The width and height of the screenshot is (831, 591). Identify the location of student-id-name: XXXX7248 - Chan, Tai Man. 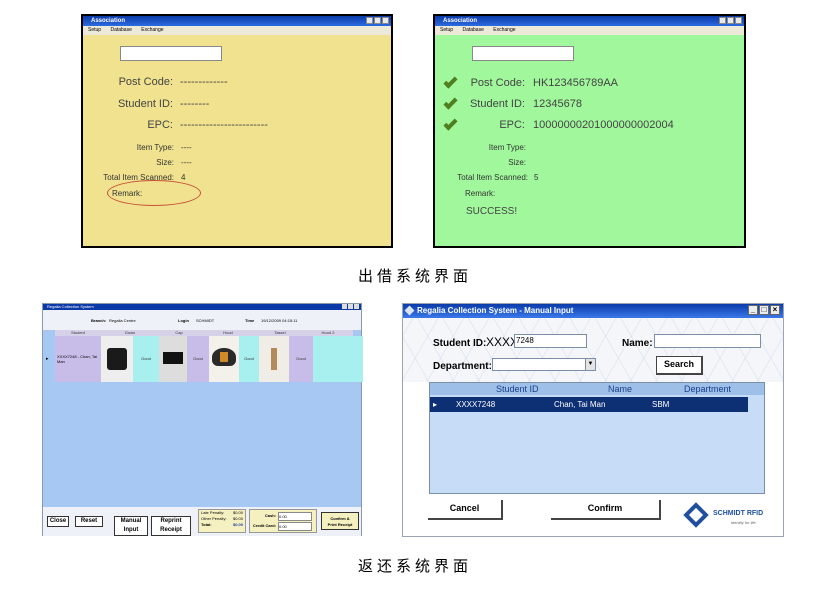
(77, 359).